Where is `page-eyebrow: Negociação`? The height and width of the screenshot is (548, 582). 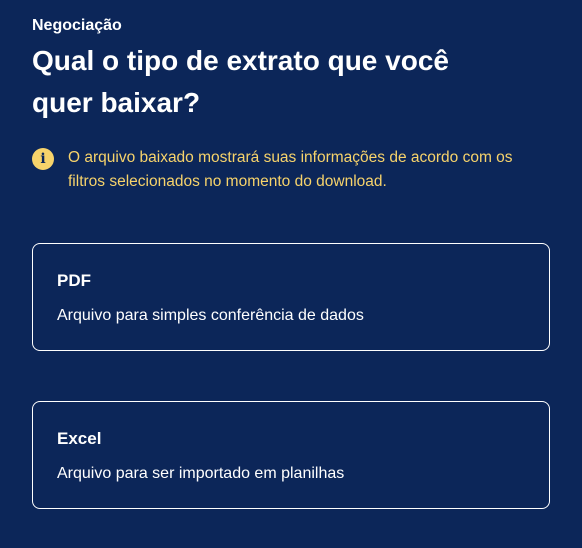
page-eyebrow: Negociação is located at coordinates (77, 25).